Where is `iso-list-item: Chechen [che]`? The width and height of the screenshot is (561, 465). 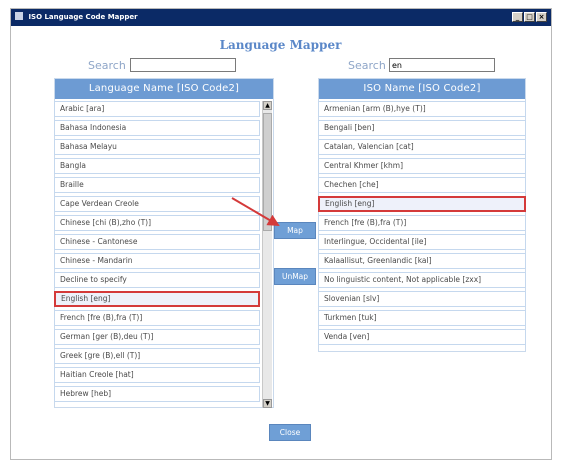
iso-list-item: Chechen [che] is located at coordinates (422, 185).